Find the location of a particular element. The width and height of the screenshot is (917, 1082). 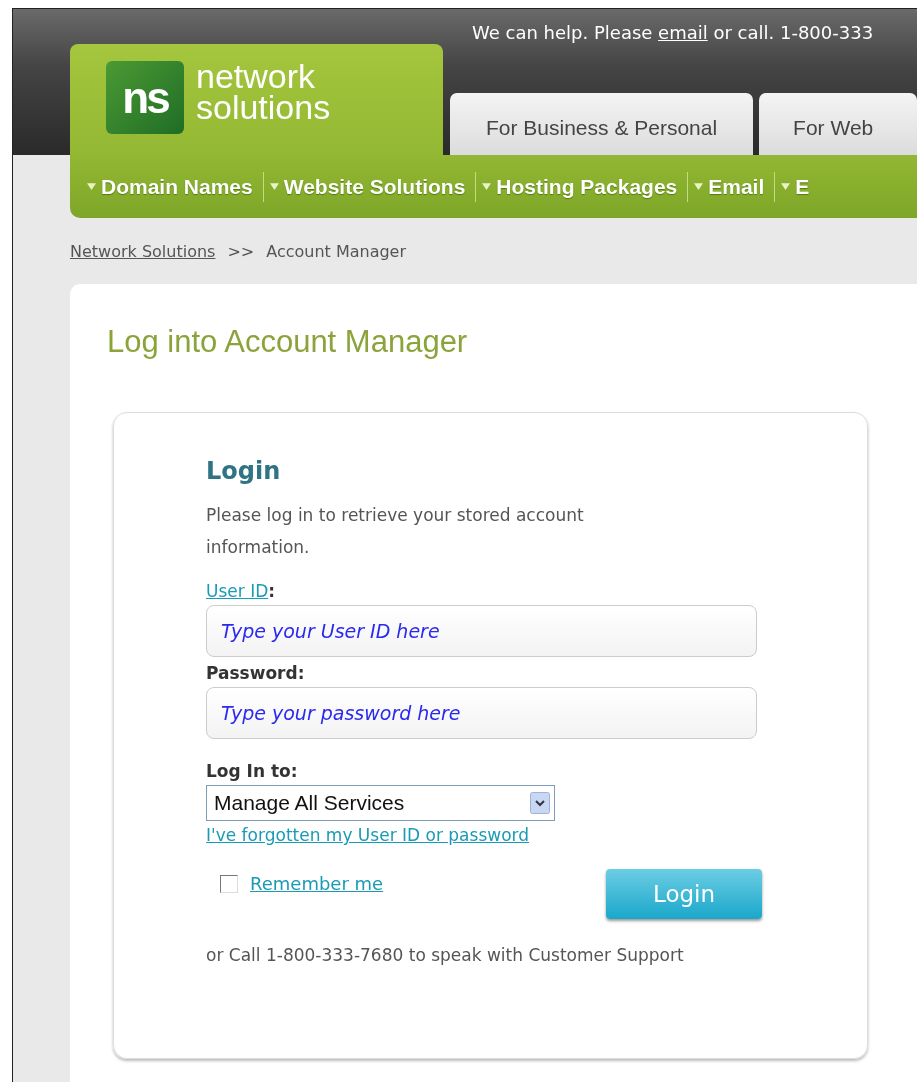

breadcrumb-current: Account Manager is located at coordinates (336, 251).